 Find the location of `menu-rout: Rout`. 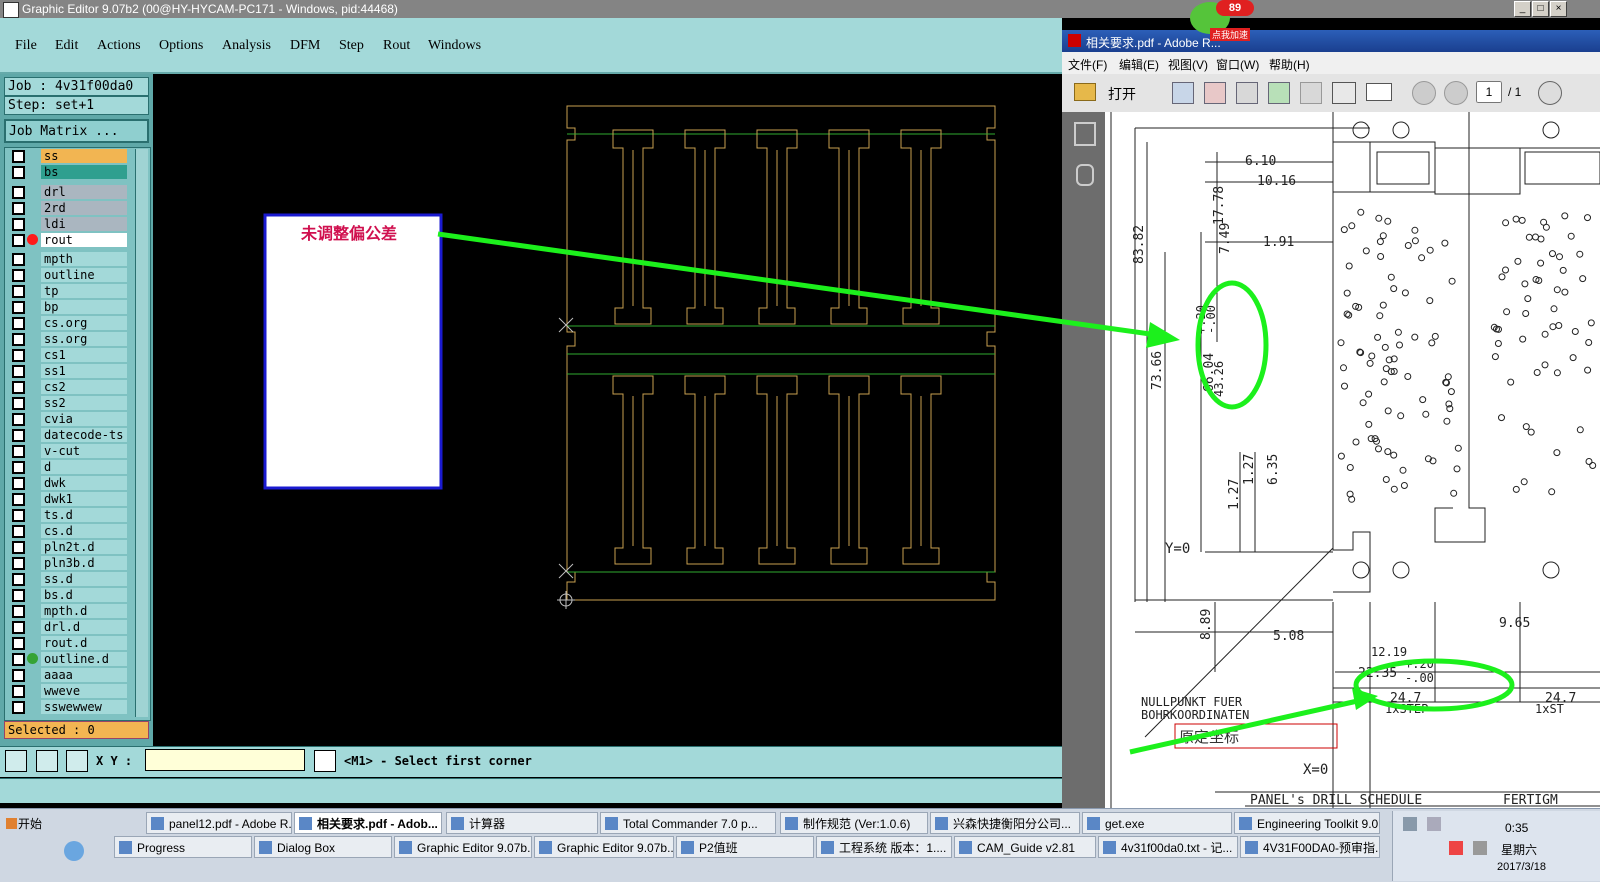

menu-rout: Rout is located at coordinates (396, 46).